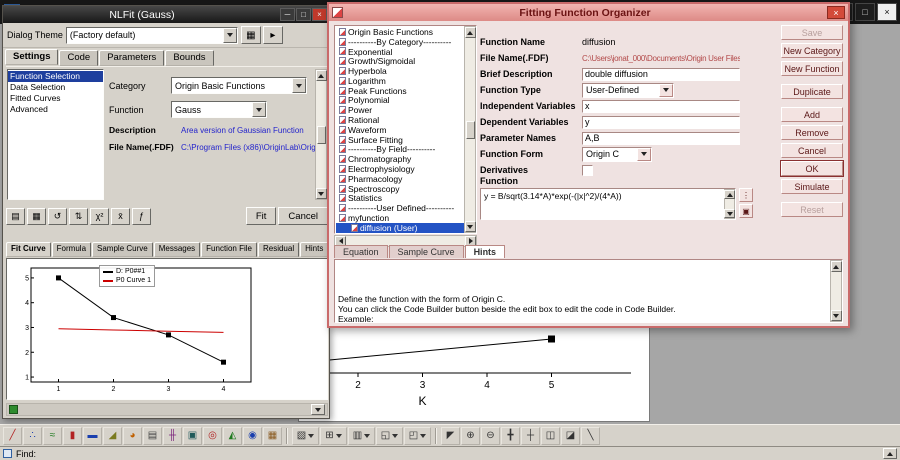  Describe the element at coordinates (470, 435) in the screenshot. I see `zoom-in-tool-icon: ⊕` at that location.